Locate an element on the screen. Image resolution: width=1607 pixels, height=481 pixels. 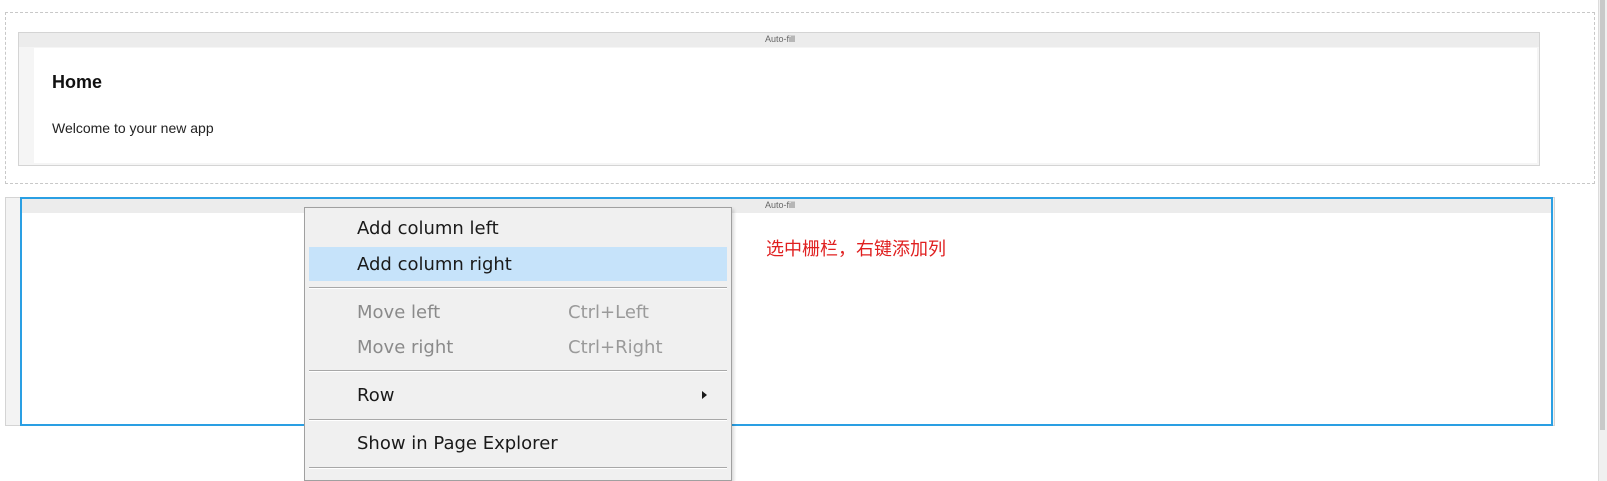
menu-item-move-right: Move right Ctrl+Right is located at coordinates (518, 347).